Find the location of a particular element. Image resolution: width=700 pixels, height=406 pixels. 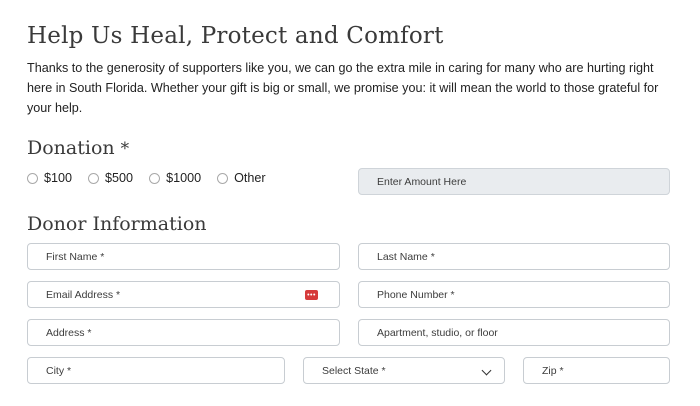

amount-input: Enter Amount Here is located at coordinates (514, 181).